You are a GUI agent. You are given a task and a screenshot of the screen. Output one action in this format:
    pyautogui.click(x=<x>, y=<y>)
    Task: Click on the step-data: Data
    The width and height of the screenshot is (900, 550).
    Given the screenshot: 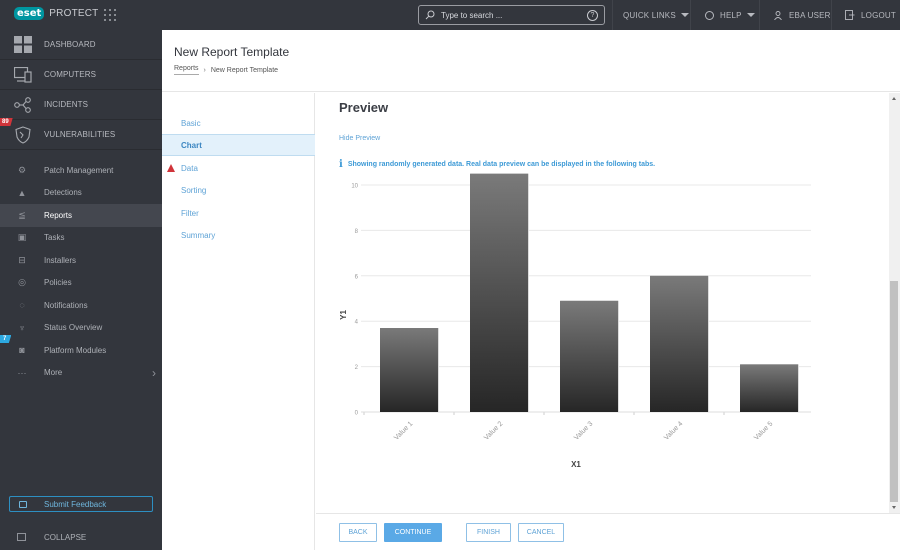 What is the action you would take?
    pyautogui.click(x=238, y=168)
    